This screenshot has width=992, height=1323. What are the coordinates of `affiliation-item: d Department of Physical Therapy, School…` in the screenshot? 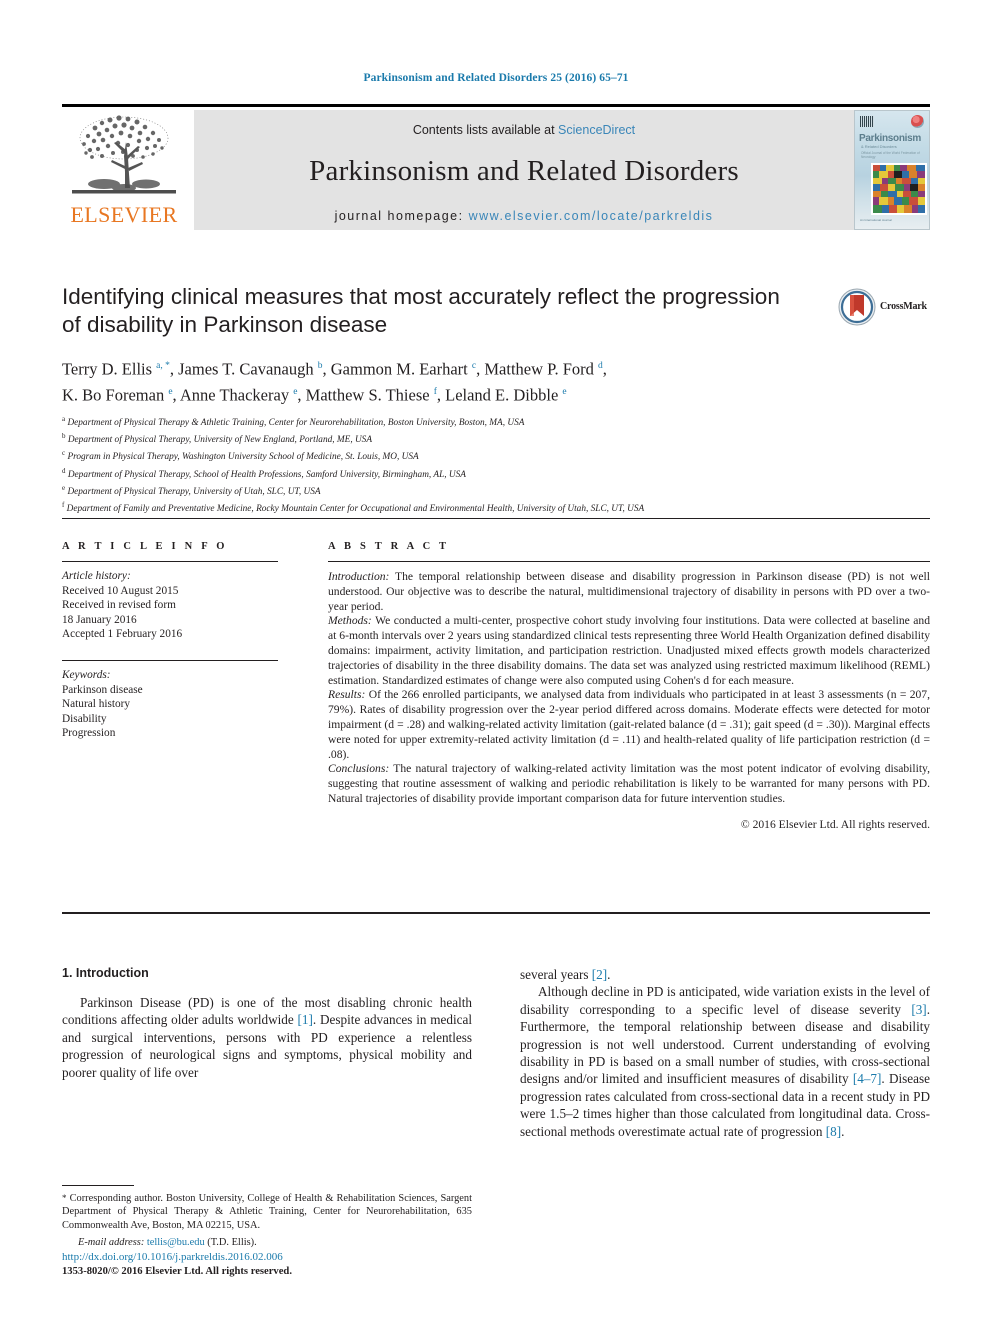 It's located at (497, 473).